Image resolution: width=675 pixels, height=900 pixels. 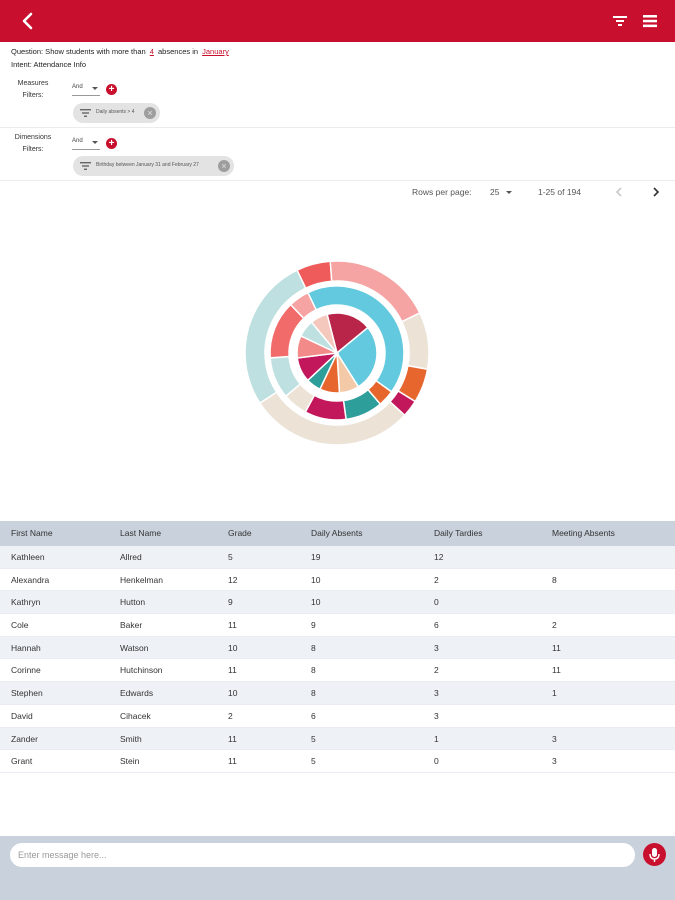 I want to click on table-row: Alexandra Henkelman 12 10 2 8, so click(x=337, y=580).